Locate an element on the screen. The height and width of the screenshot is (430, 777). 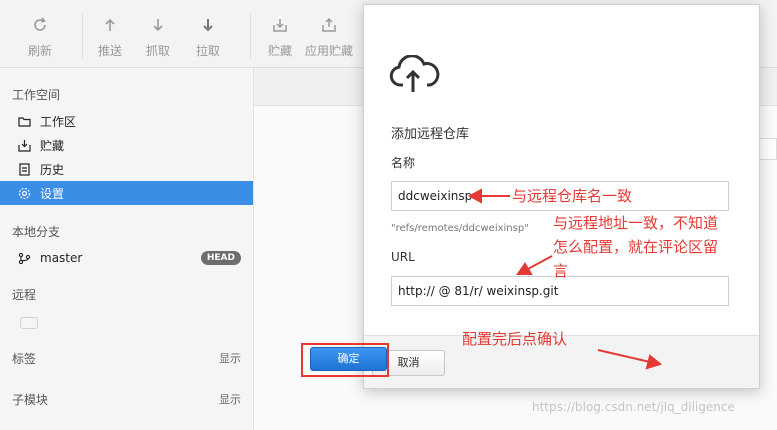
url-annotation-line1: 与远程地址一致，不知道 is located at coordinates (636, 223).